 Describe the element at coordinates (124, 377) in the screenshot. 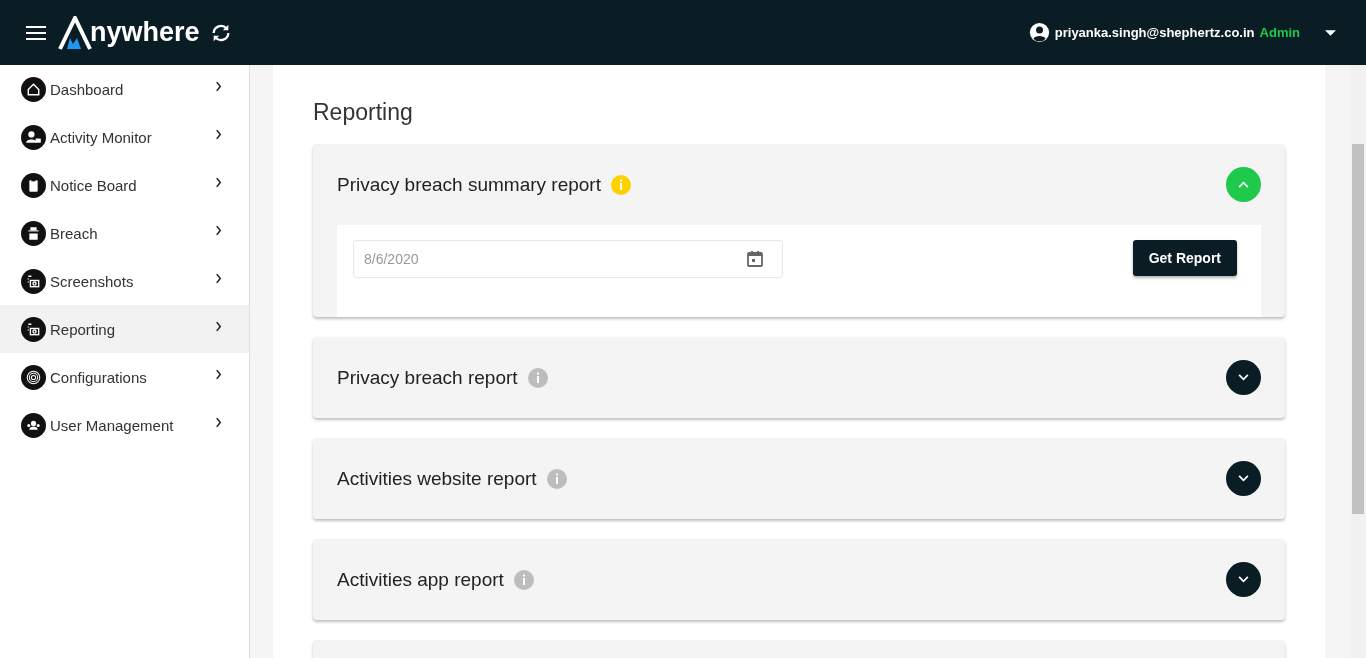

I see `sidebar-item: Configurations` at that location.